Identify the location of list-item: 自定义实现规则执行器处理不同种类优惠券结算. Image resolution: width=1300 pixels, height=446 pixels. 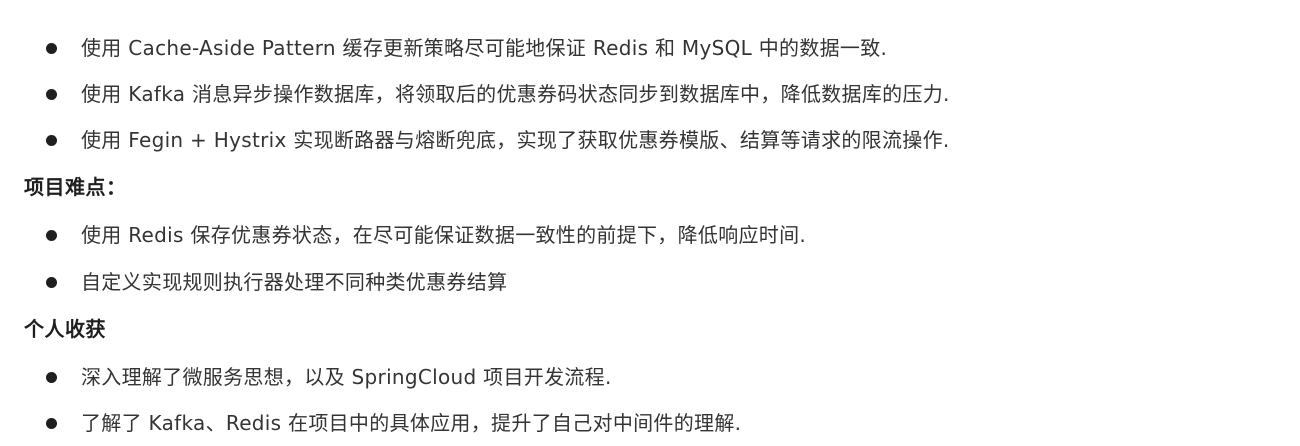
(276, 282).